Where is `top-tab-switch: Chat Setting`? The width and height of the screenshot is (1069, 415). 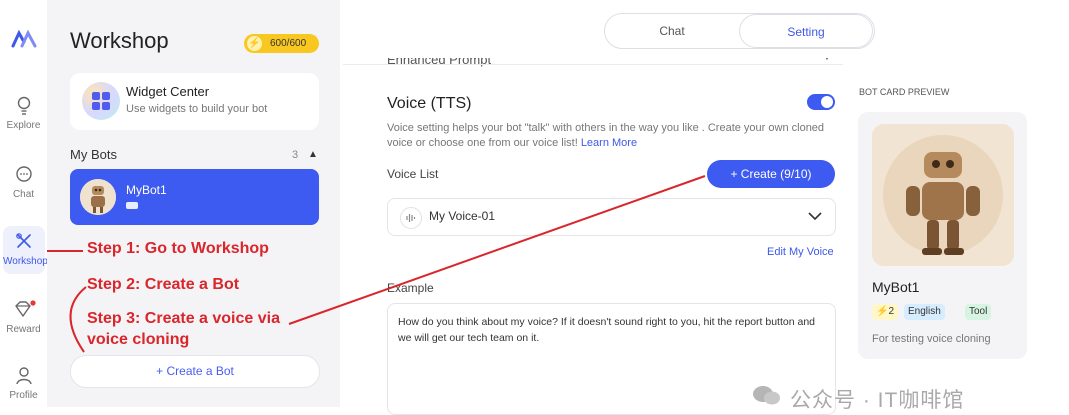
top-tab-switch: Chat Setting is located at coordinates (739, 31).